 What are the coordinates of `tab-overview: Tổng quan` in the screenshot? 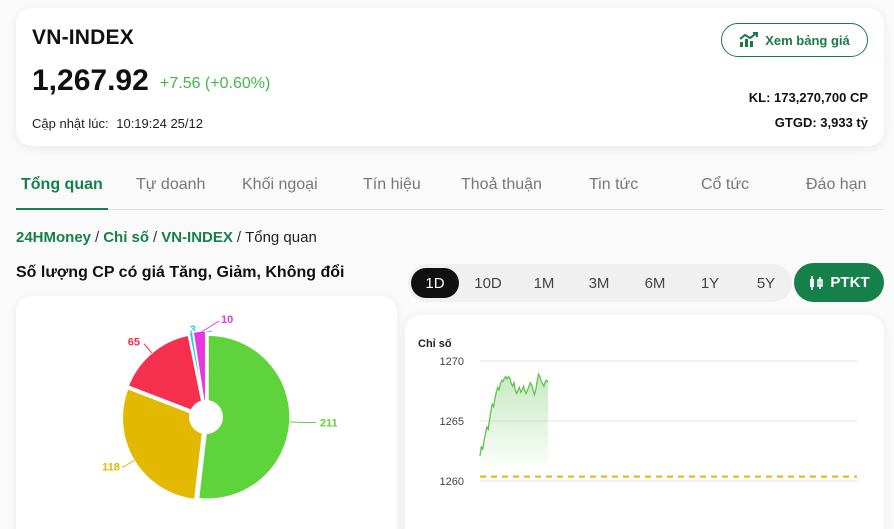 It's located at (62, 185).